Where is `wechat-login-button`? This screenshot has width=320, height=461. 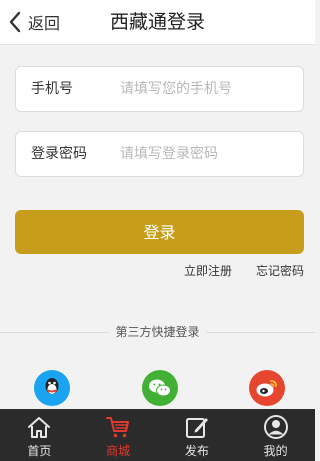 wechat-login-button is located at coordinates (160, 388).